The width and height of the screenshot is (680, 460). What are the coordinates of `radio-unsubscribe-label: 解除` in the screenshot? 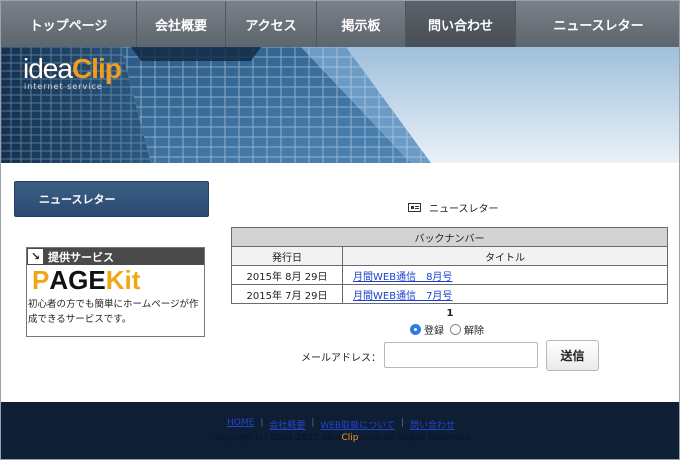 It's located at (474, 331).